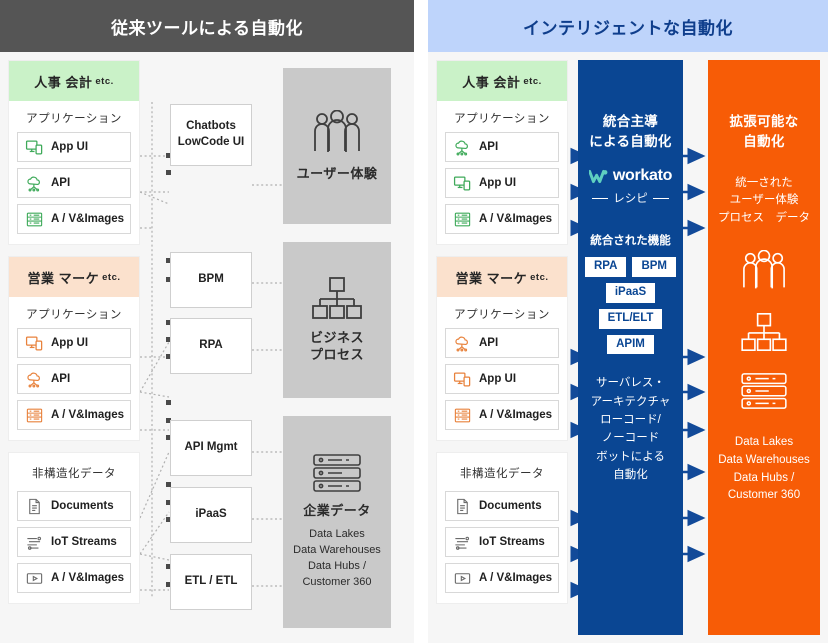  Describe the element at coordinates (337, 511) in the screenshot. I see `outcome-2-title: 企業データ` at that location.